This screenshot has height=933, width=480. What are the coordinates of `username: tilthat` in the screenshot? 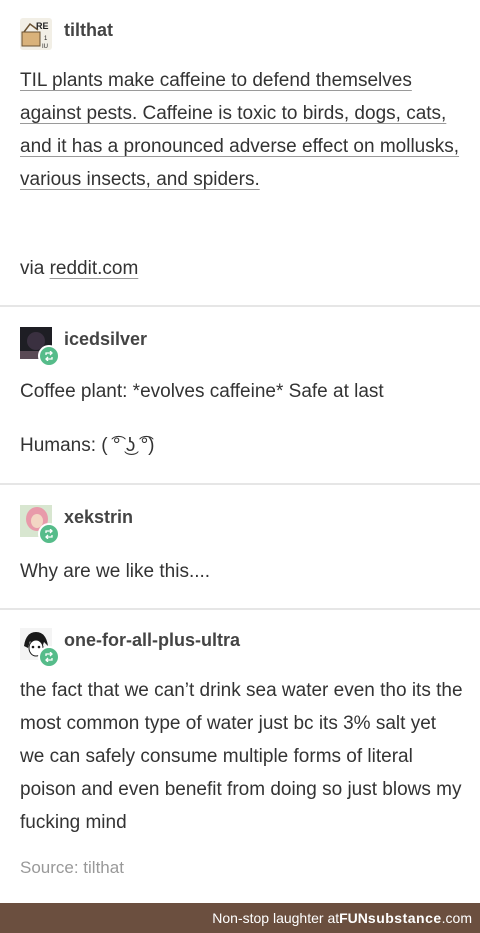 It's located at (88, 30).